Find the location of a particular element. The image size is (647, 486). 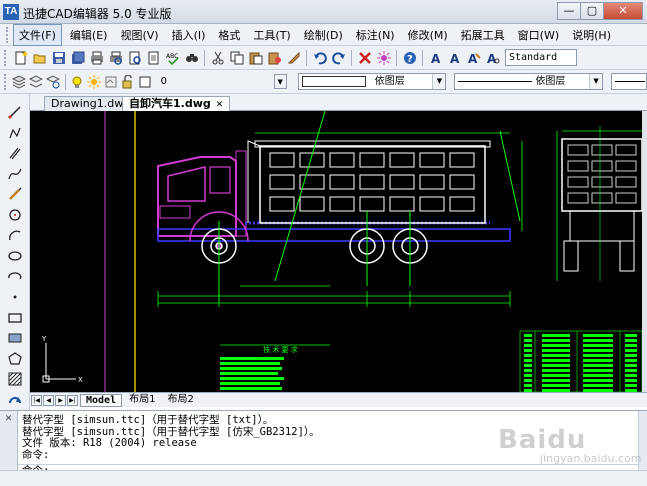

cut-icon is located at coordinates (217, 57).